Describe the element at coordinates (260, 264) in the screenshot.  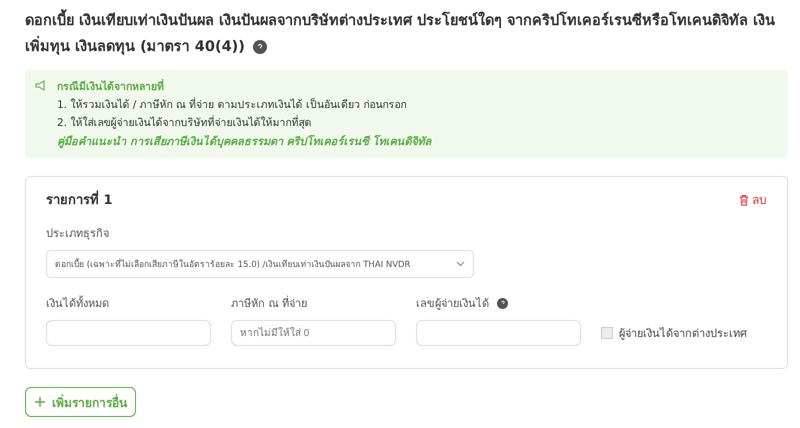
I see `business-type-select: ดอกเบี้ย (เฉพาะที่ไม่เลือกเสียภาษีในอัตราร้อยละ 15.0) /เงินเทียบเท่าเงินปันผลจาก THAI NVDR` at that location.